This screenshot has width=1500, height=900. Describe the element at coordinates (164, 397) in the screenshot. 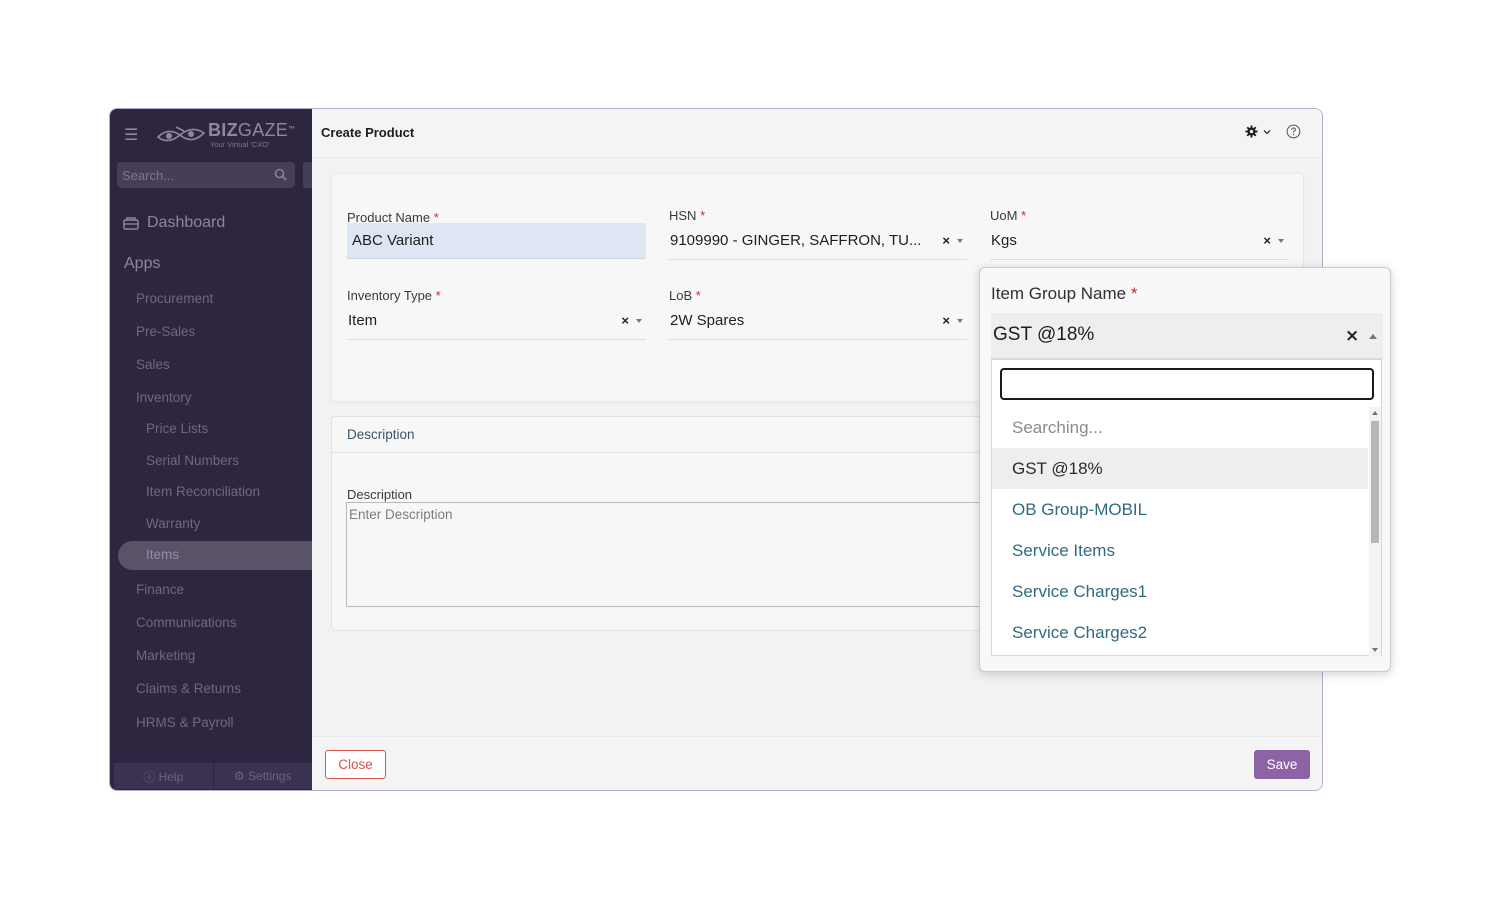

I see `sidebar-item-inventory: Inventory` at that location.